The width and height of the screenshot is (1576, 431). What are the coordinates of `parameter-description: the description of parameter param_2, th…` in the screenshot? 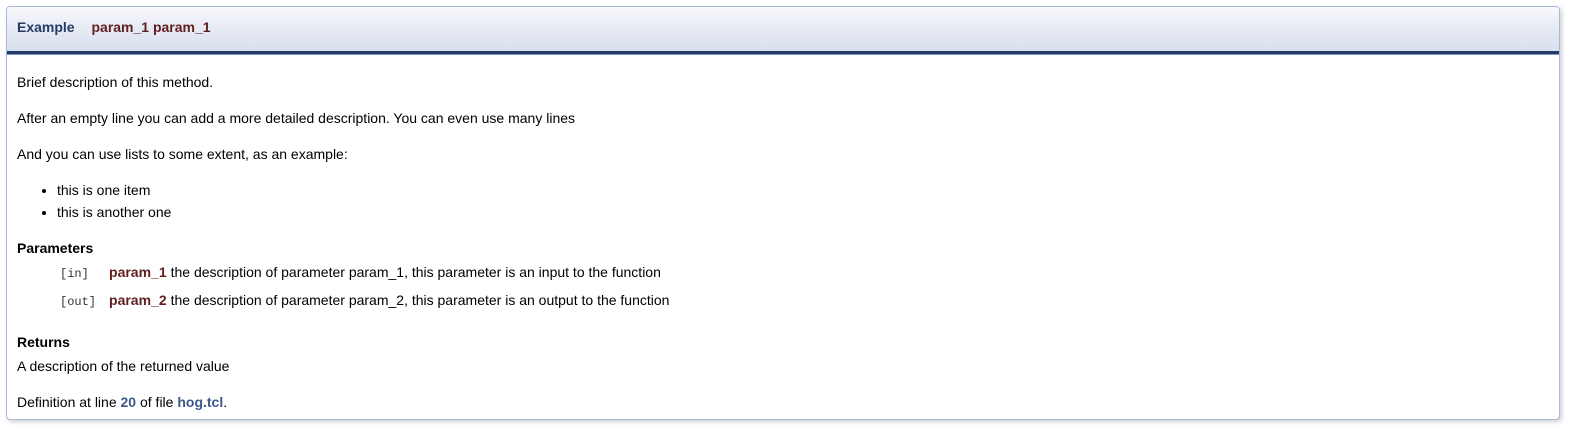 It's located at (420, 300).